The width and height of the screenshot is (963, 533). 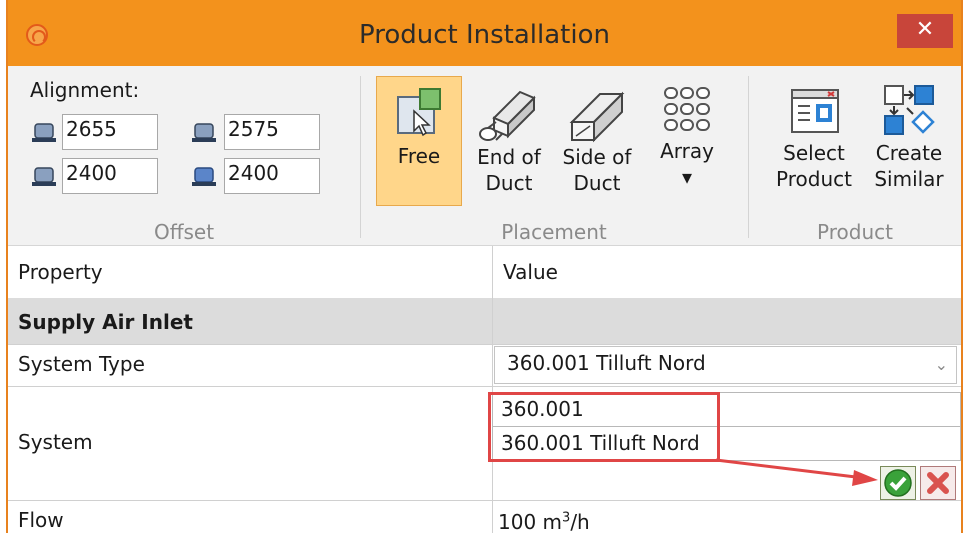 I want to click on free-label: Free, so click(x=419, y=156).